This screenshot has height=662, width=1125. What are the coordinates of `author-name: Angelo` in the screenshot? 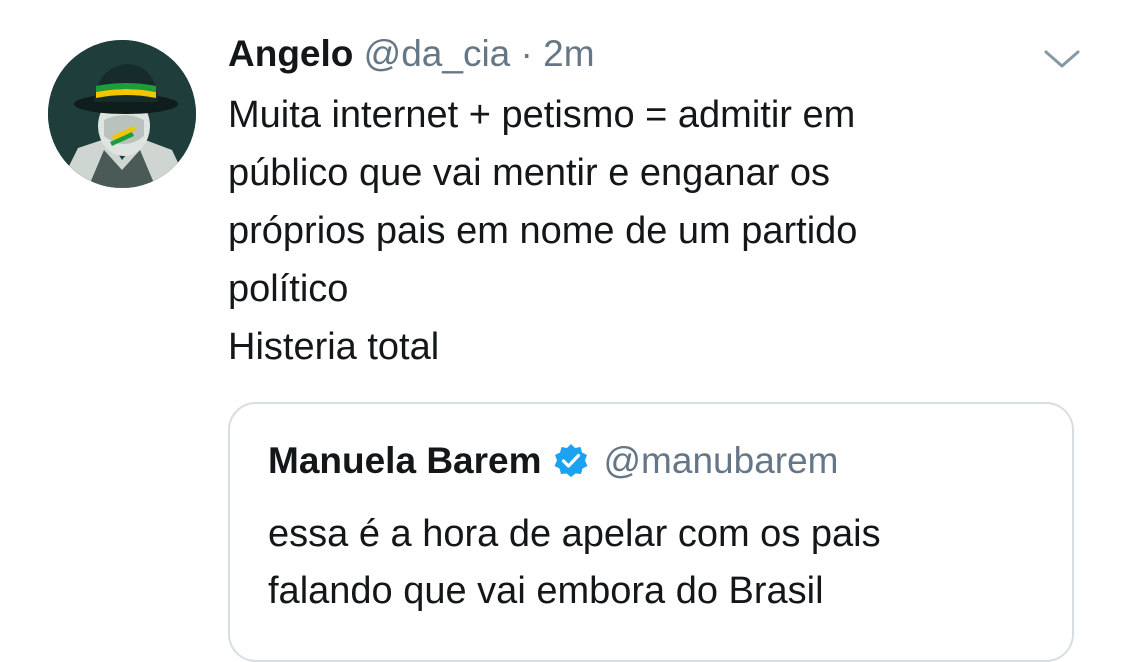 It's located at (290, 53).